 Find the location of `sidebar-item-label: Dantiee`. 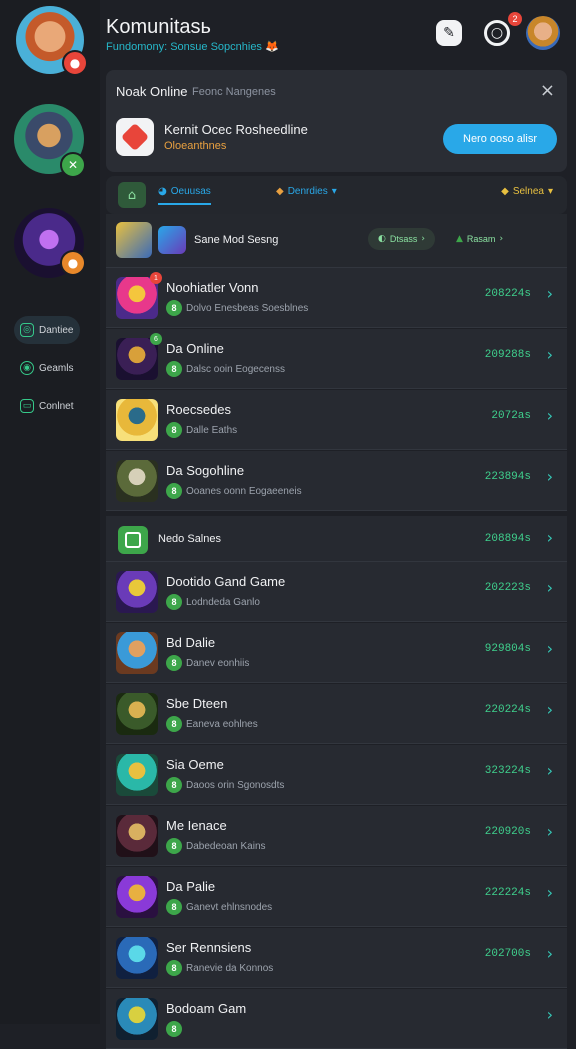

sidebar-item-label: Dantiee is located at coordinates (56, 330).